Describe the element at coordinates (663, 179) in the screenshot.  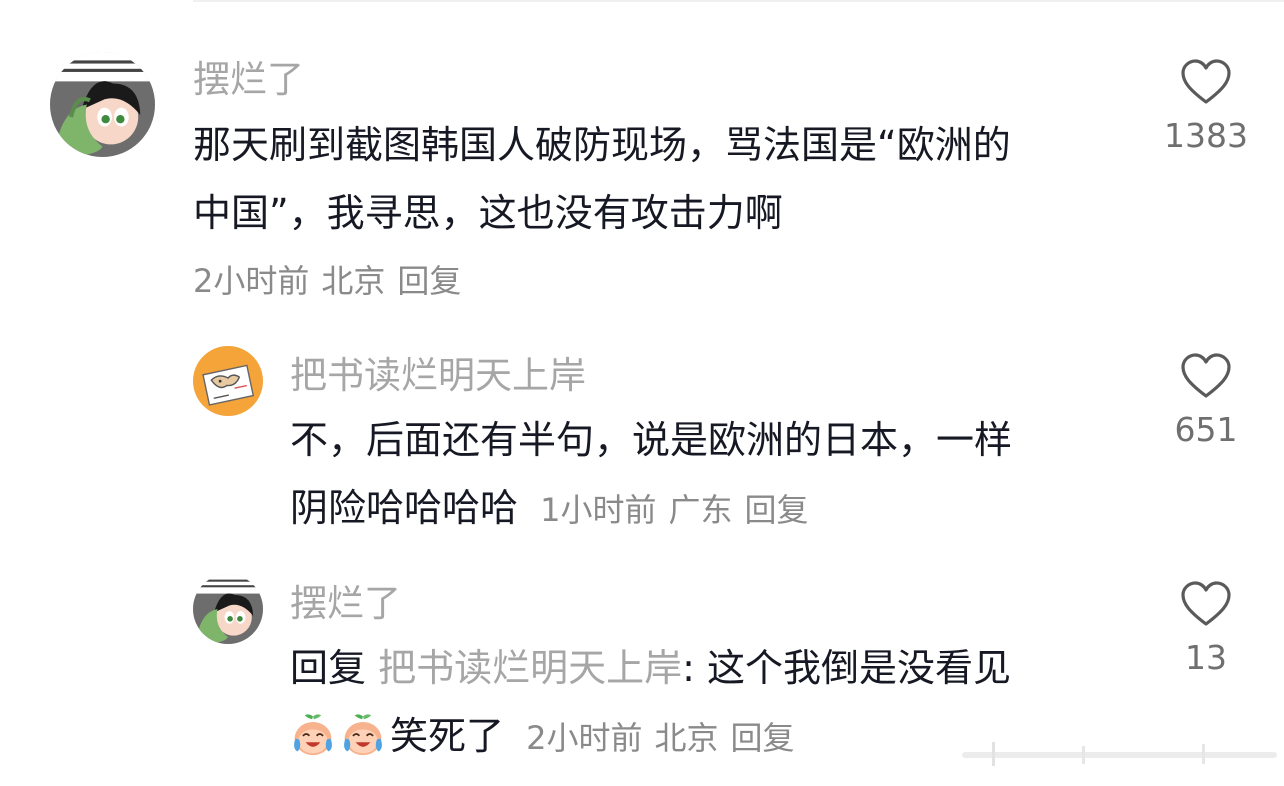
I see `comment-text: 那天刷到截图韩国人破防现场，骂法国是“欧洲的 中国”，我寻思，这也没有攻击力啊` at that location.